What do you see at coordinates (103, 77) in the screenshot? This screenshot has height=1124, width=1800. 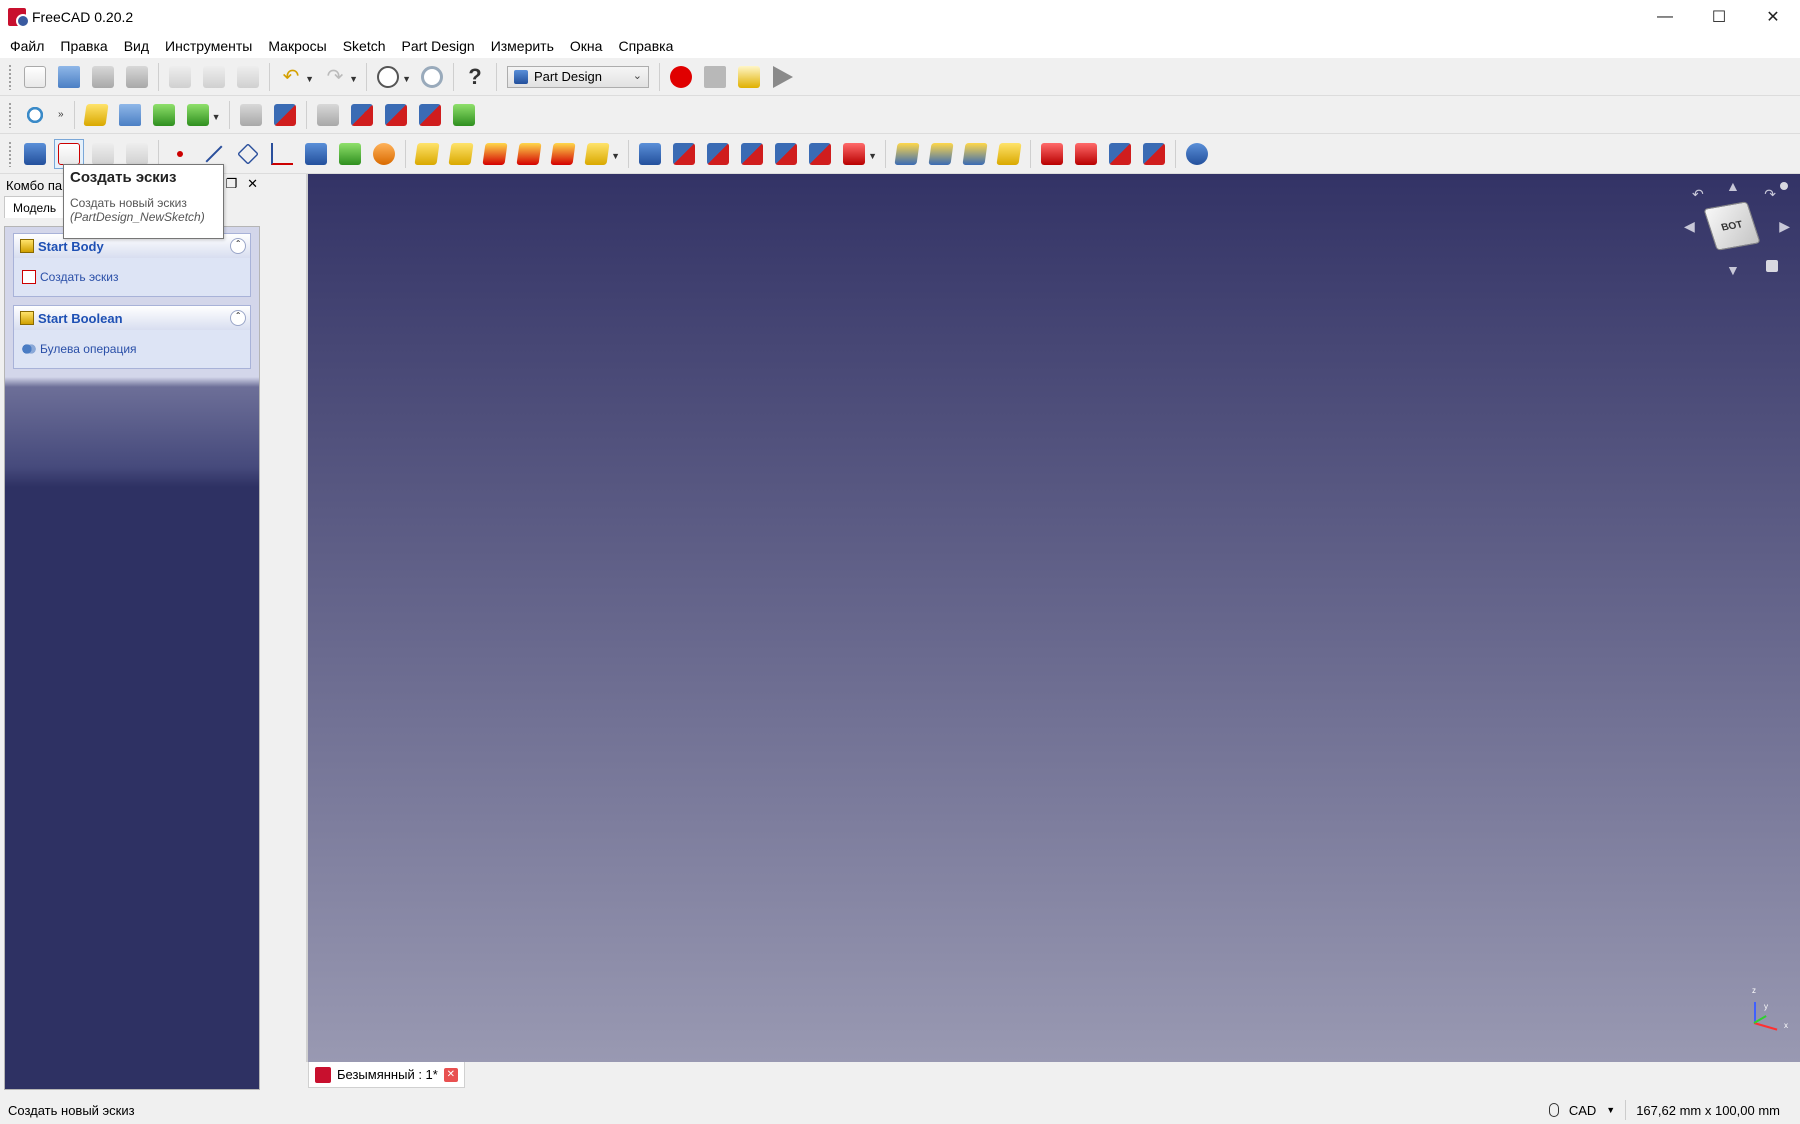 I see `save-button` at bounding box center [103, 77].